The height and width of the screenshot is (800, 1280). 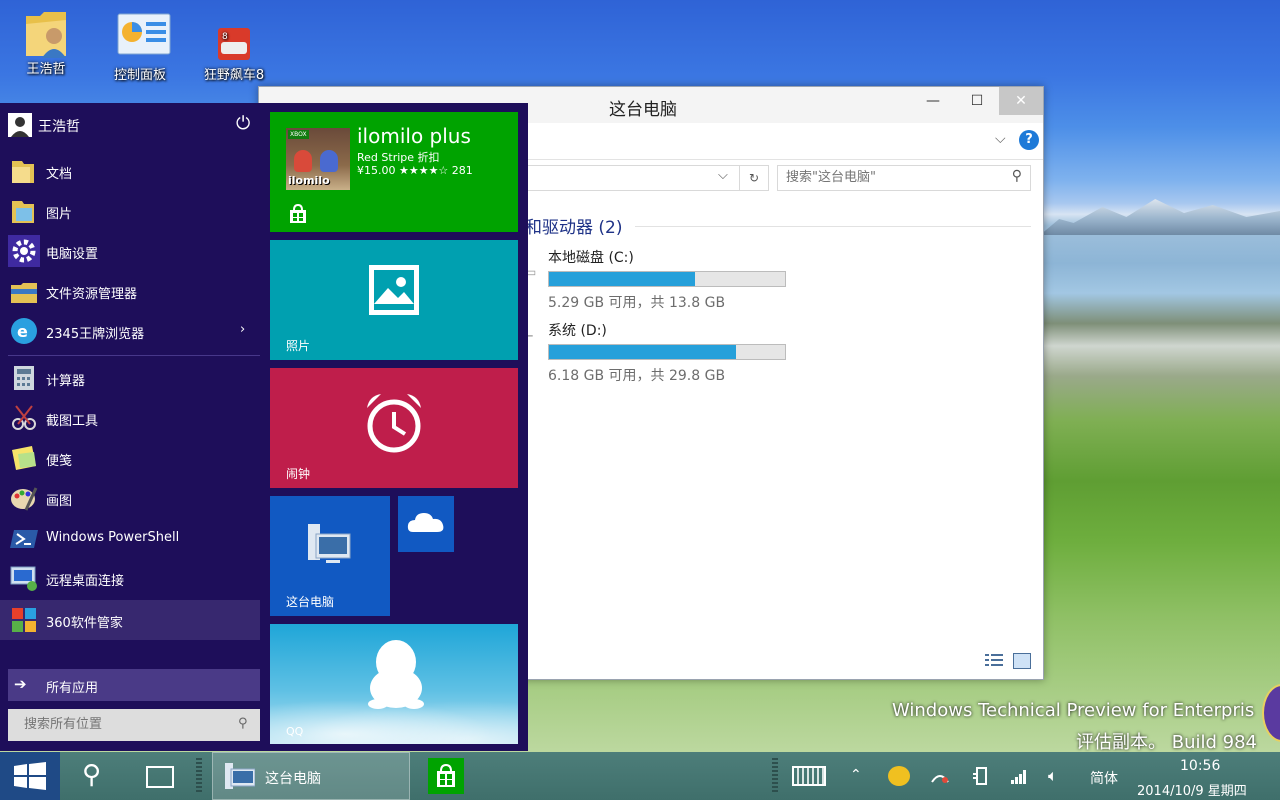 I want to click on task-view-button, so click(x=159, y=776).